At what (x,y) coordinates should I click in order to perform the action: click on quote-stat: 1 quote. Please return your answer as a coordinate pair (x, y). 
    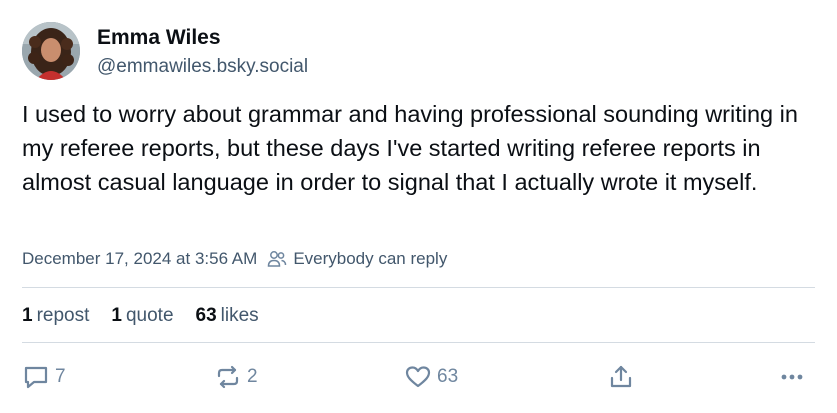
    Looking at the image, I should click on (142, 316).